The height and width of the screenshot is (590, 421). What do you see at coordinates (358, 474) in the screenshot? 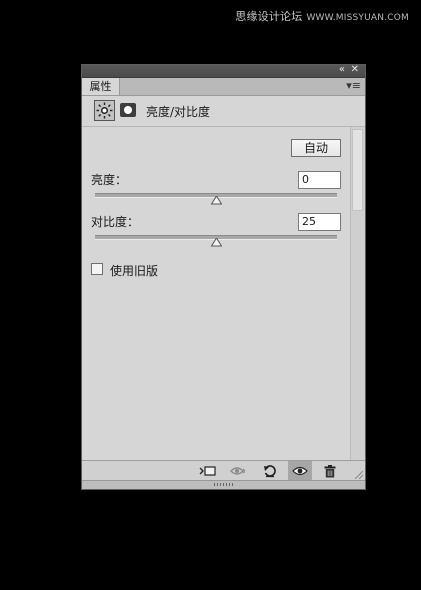
I see `resize-grip-icon` at bounding box center [358, 474].